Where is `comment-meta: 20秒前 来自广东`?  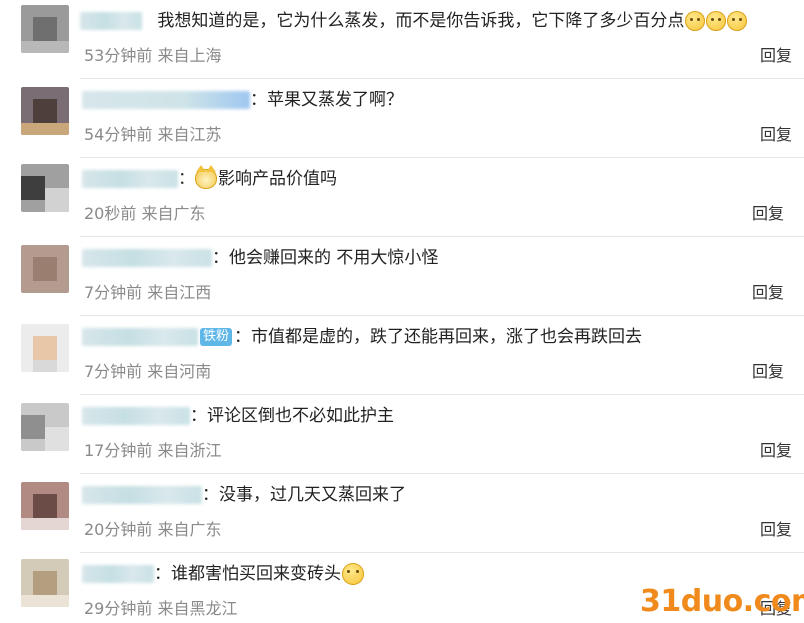
comment-meta: 20秒前 来自广东 is located at coordinates (144, 212).